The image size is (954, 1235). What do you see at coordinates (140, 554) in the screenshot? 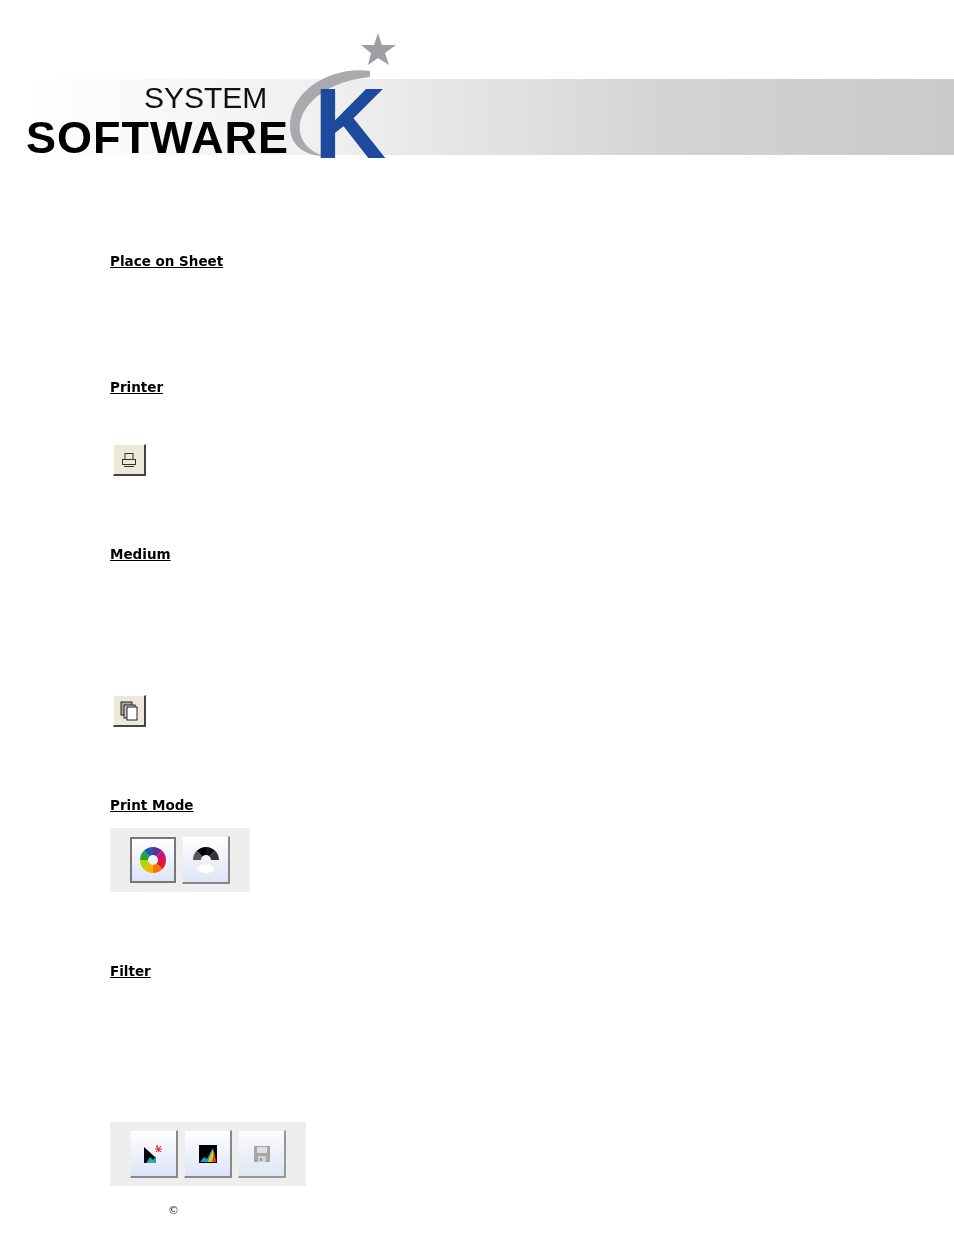
I see `section-heading-link: Medium` at bounding box center [140, 554].